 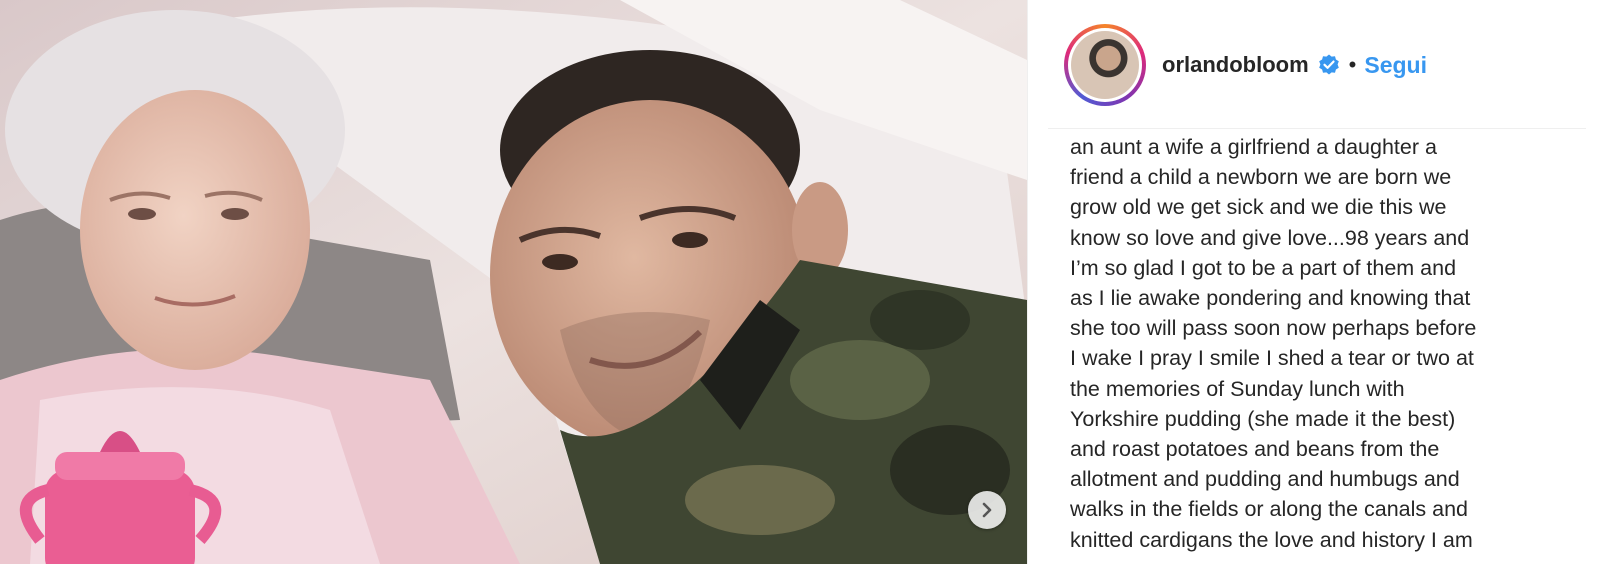 What do you see at coordinates (1255, 449) in the screenshot?
I see `caption-line: and roast potatoes and beans from the` at bounding box center [1255, 449].